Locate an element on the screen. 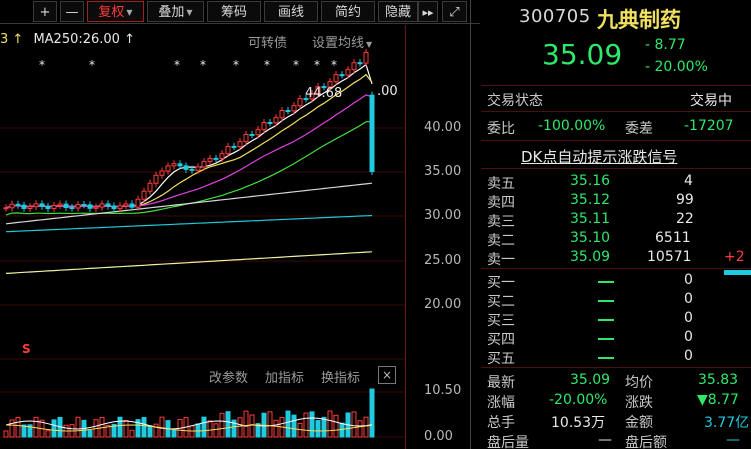 The height and width of the screenshot is (449, 751). add-indicator-link: 加指标 is located at coordinates (284, 376).